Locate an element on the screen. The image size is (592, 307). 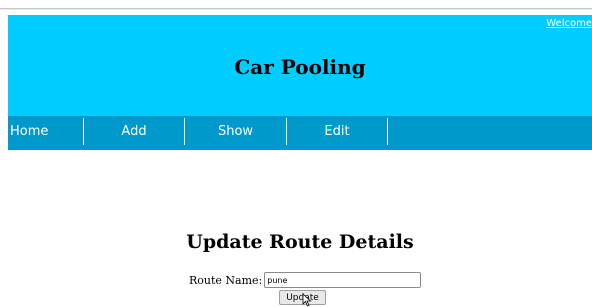
welcome-link: Welcome is located at coordinates (569, 23).